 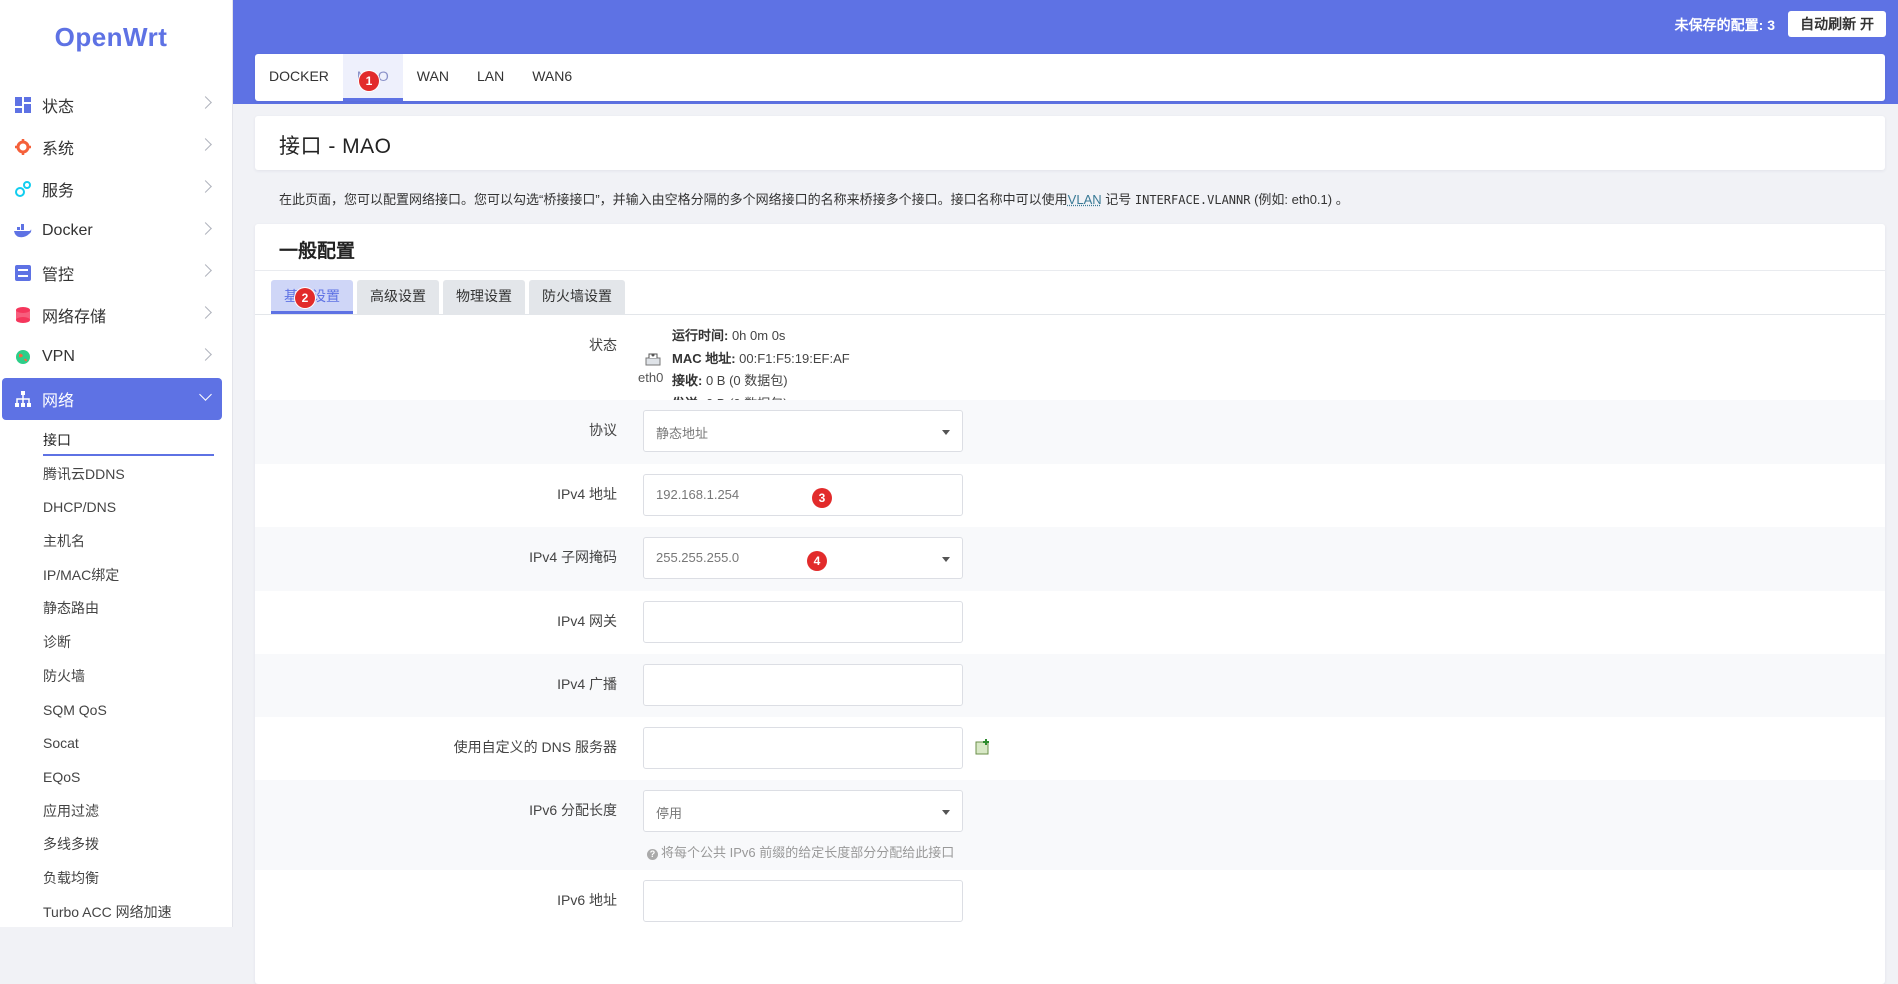 What do you see at coordinates (23, 189) in the screenshot?
I see `services-icon` at bounding box center [23, 189].